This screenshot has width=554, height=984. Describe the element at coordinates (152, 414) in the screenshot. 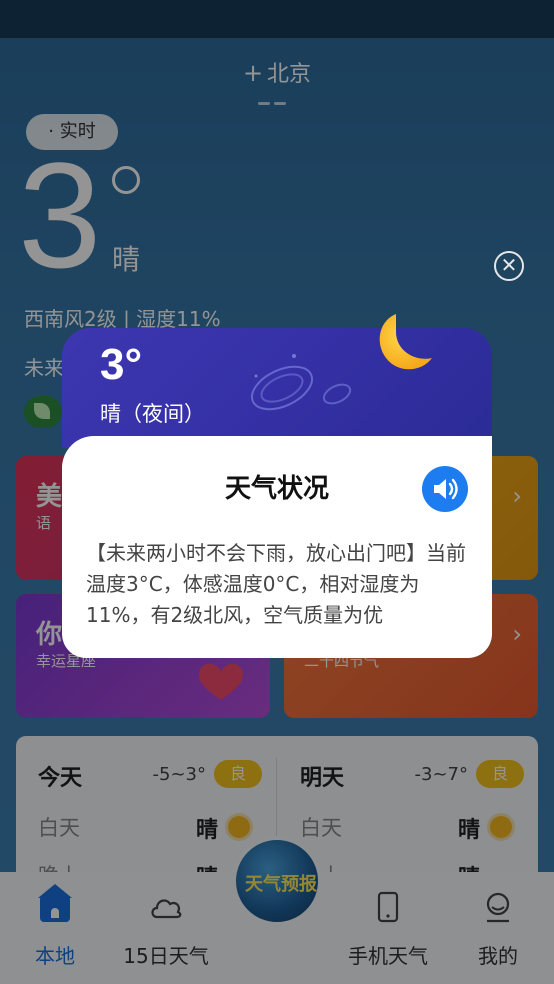

I see `dialog-condition: 晴（夜间）` at that location.